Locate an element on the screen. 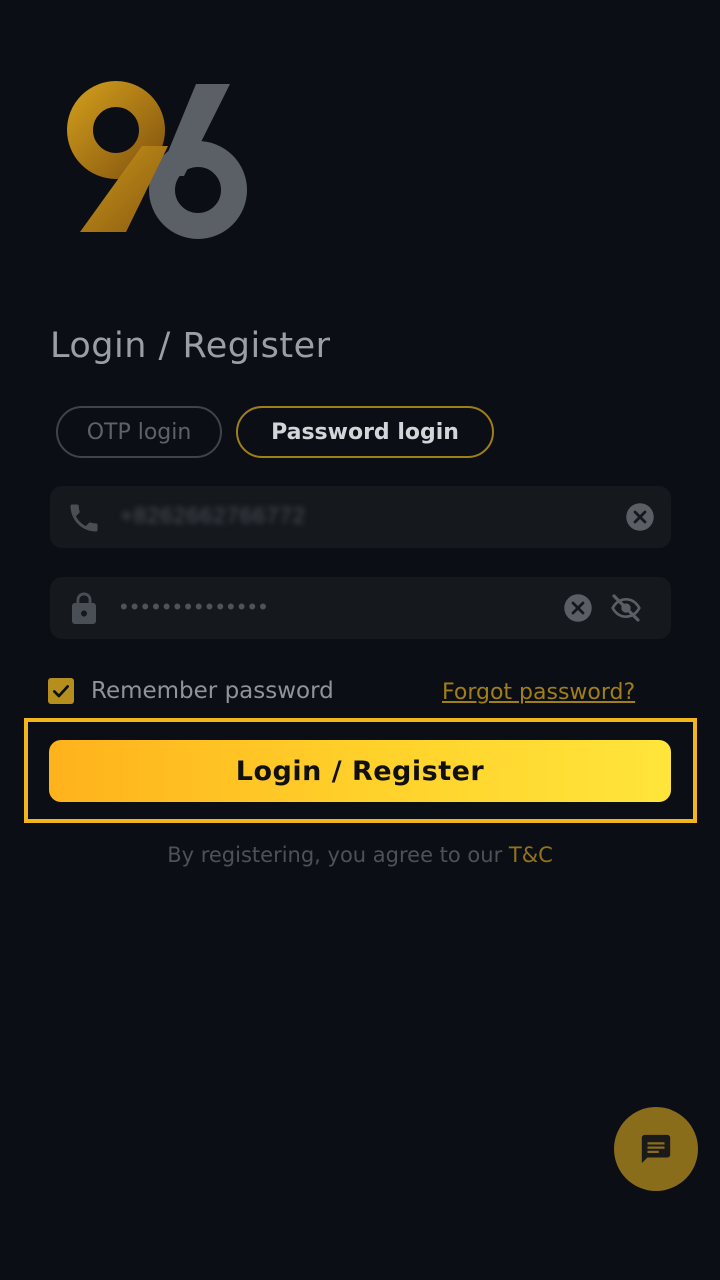 Image resolution: width=720 pixels, height=1280 pixels. phone-icon is located at coordinates (84, 518).